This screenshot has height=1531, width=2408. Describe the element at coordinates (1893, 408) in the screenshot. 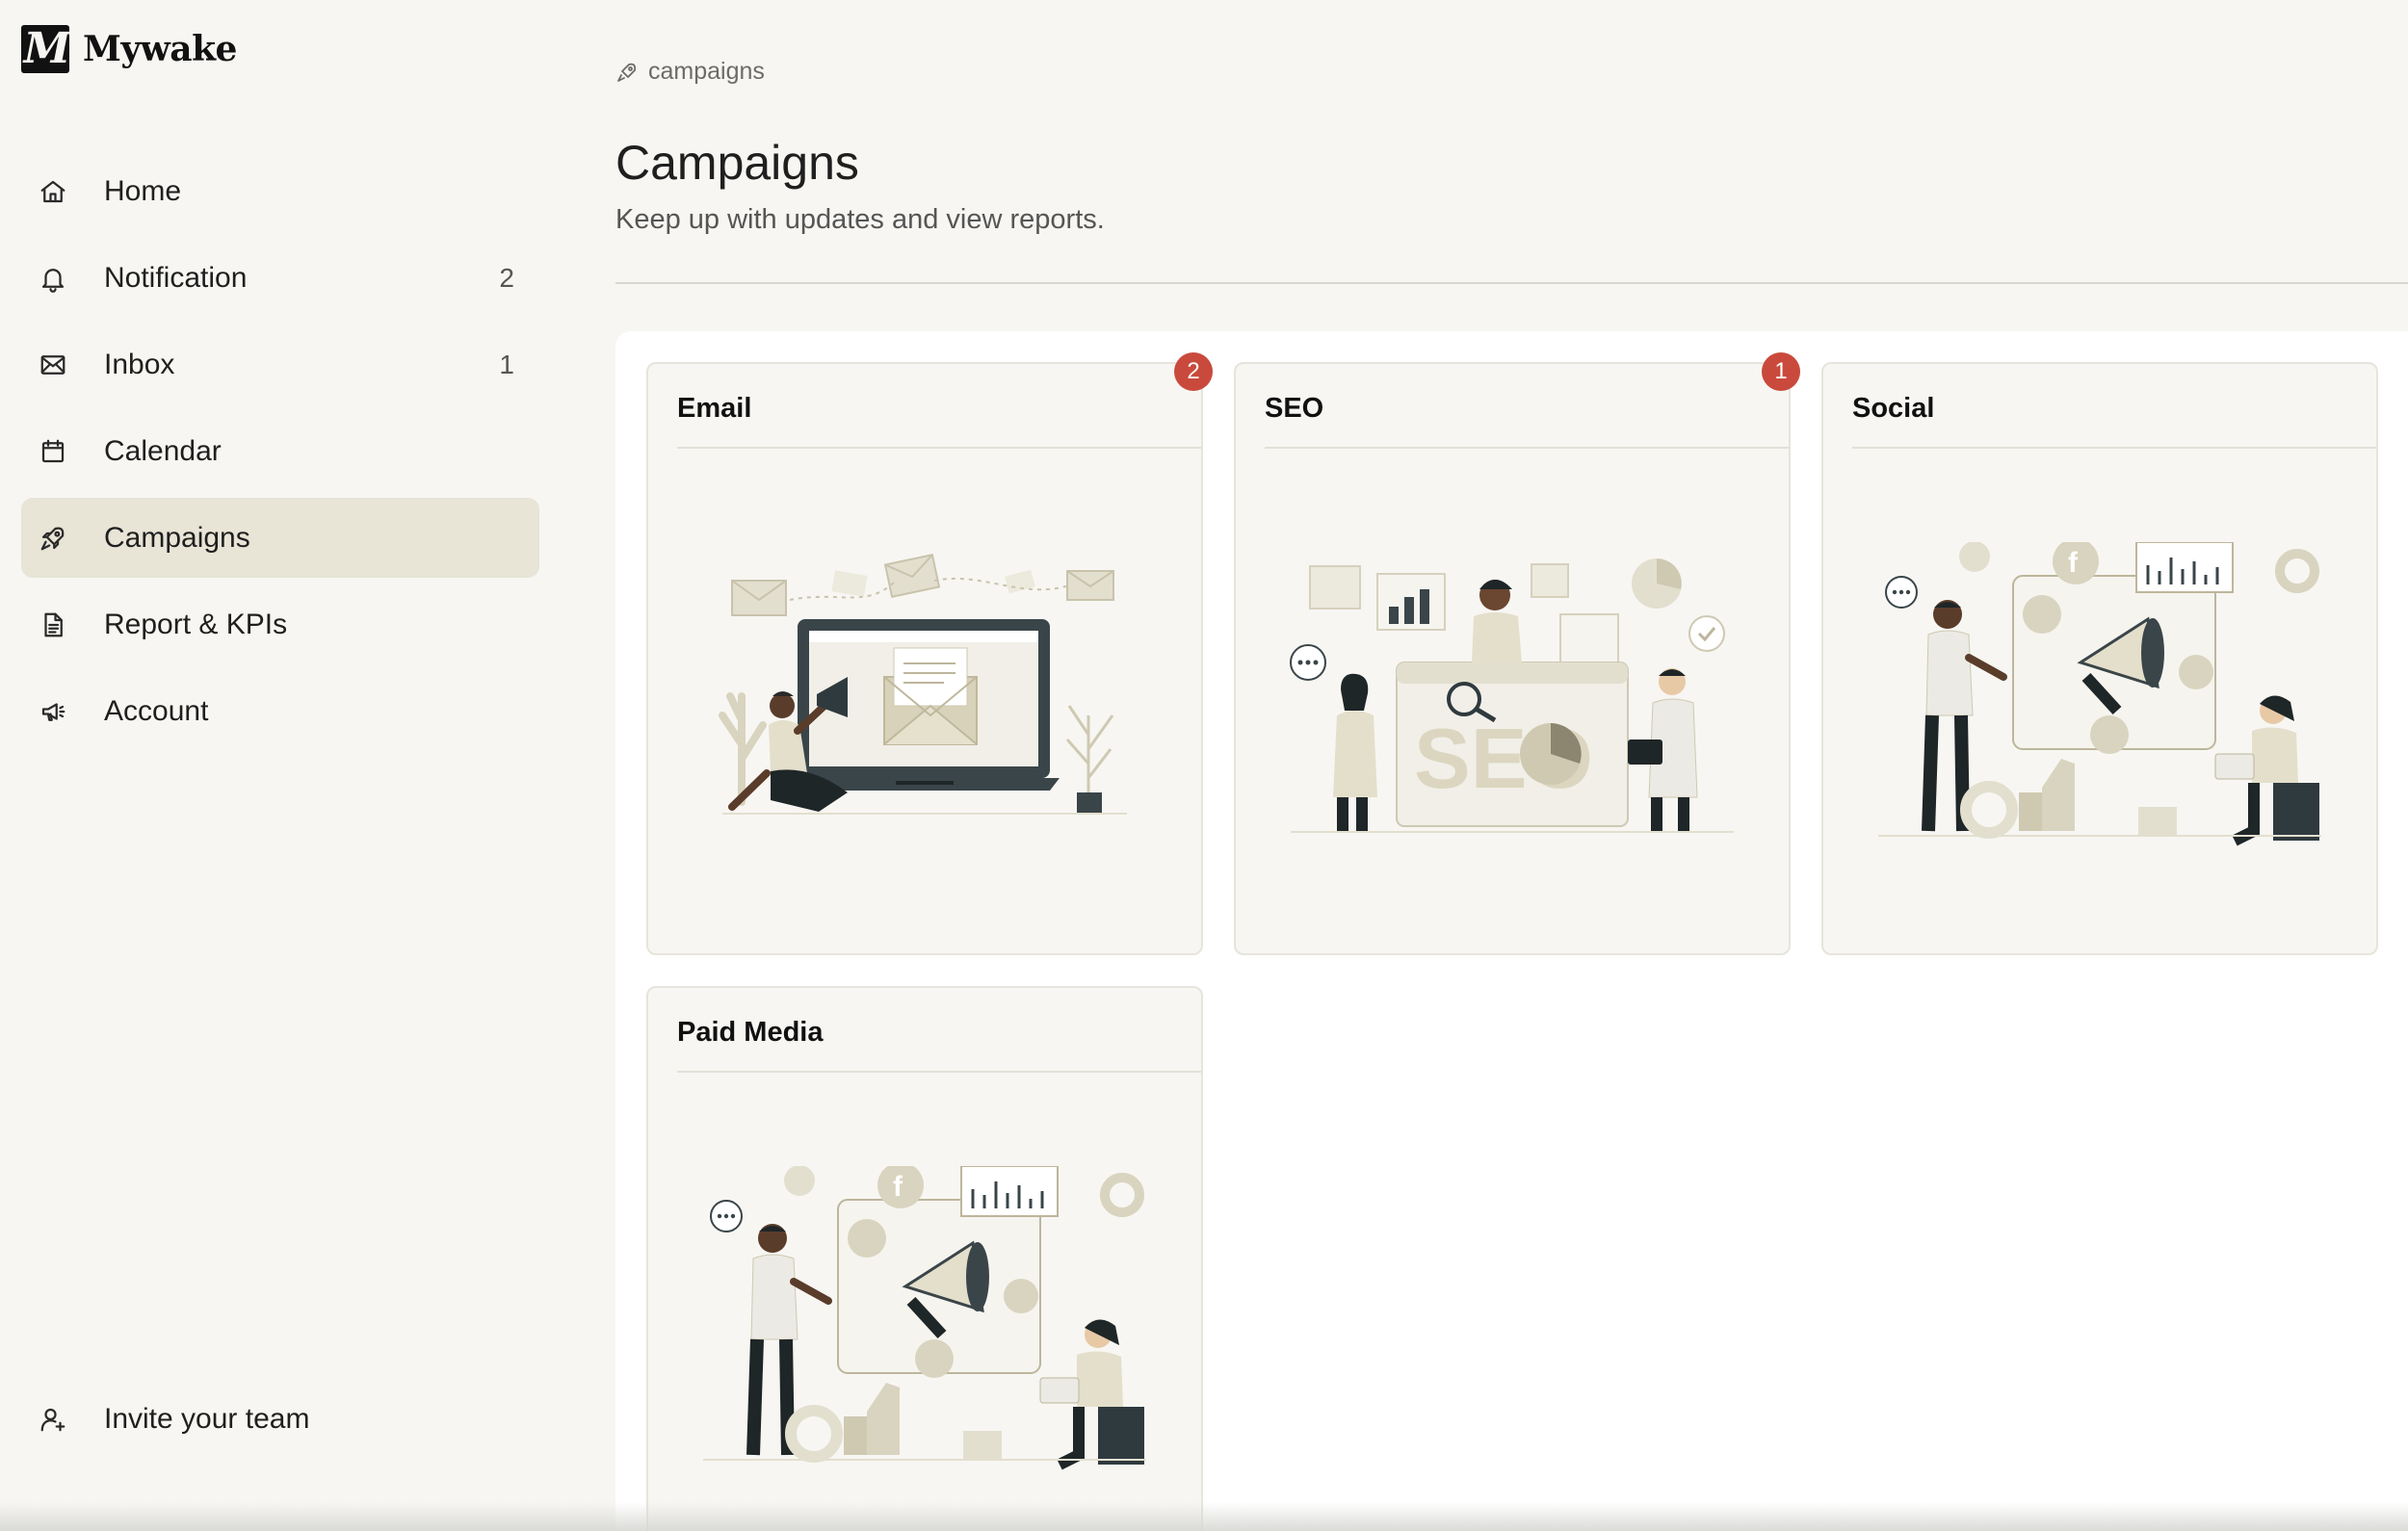

I see `card-title: Social` at that location.